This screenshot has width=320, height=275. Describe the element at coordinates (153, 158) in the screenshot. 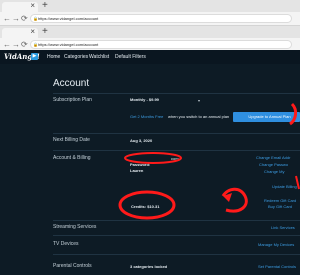

I see `email-circle` at that location.